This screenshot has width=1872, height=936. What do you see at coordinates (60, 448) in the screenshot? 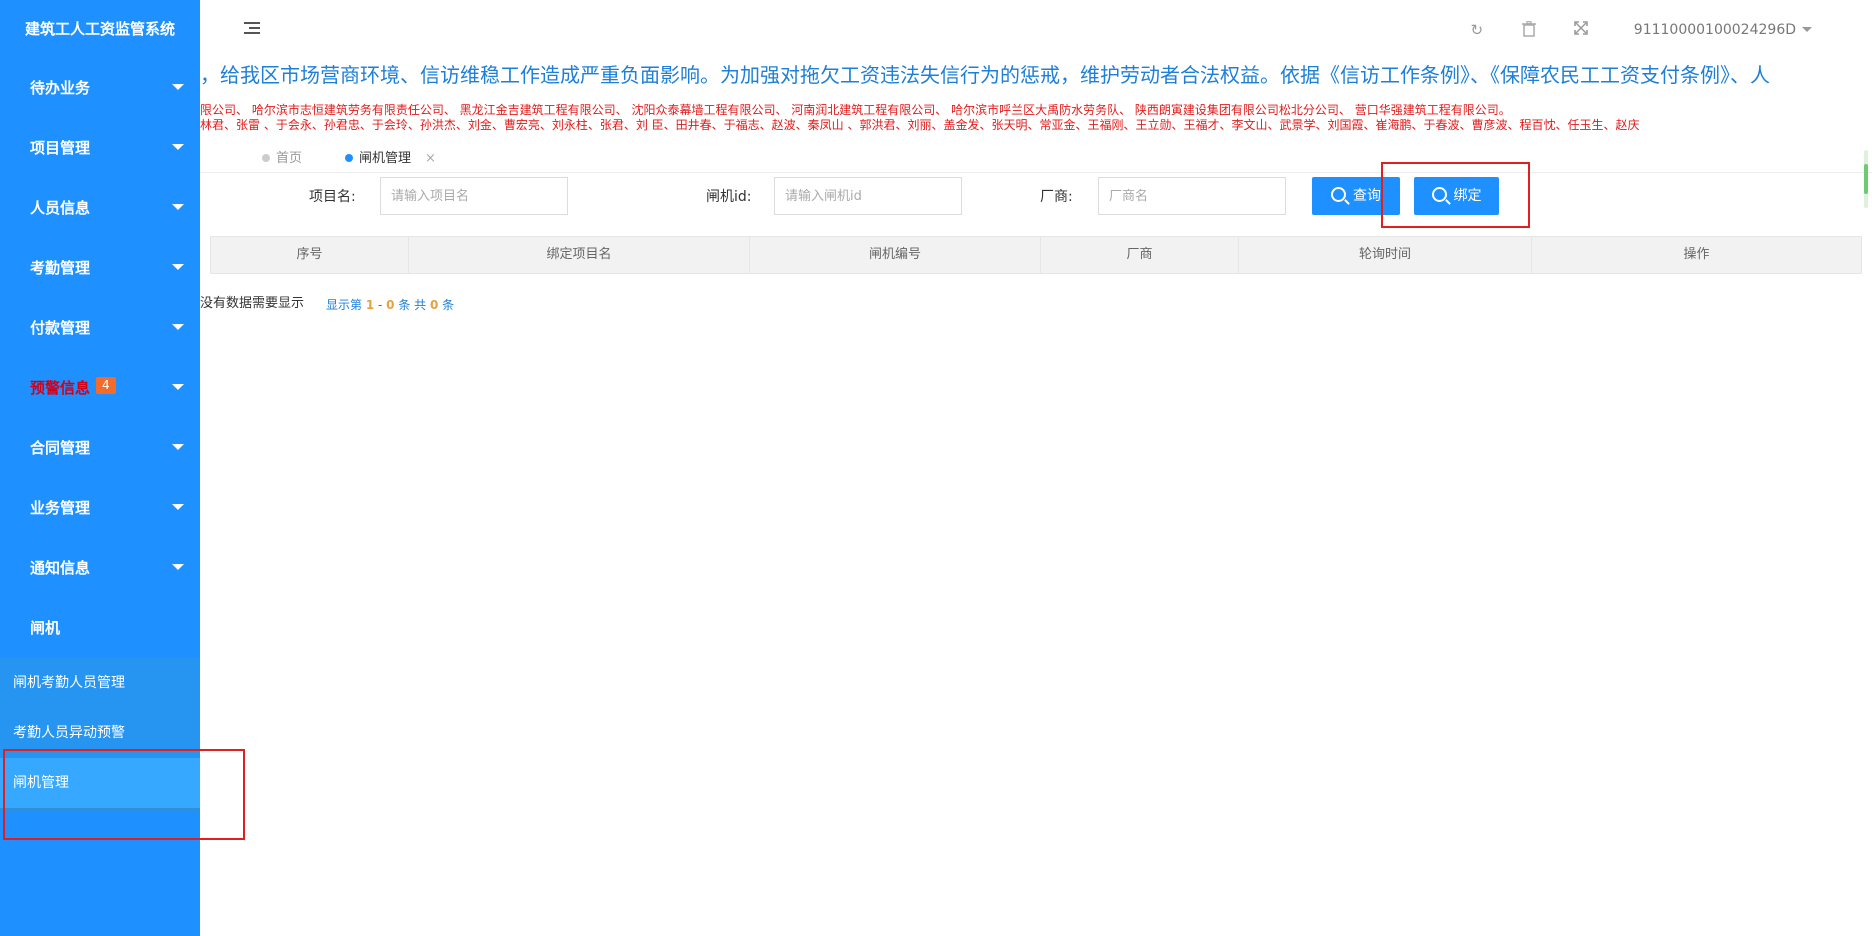
I see `sidebar-item-label: 合同管理` at bounding box center [60, 448].